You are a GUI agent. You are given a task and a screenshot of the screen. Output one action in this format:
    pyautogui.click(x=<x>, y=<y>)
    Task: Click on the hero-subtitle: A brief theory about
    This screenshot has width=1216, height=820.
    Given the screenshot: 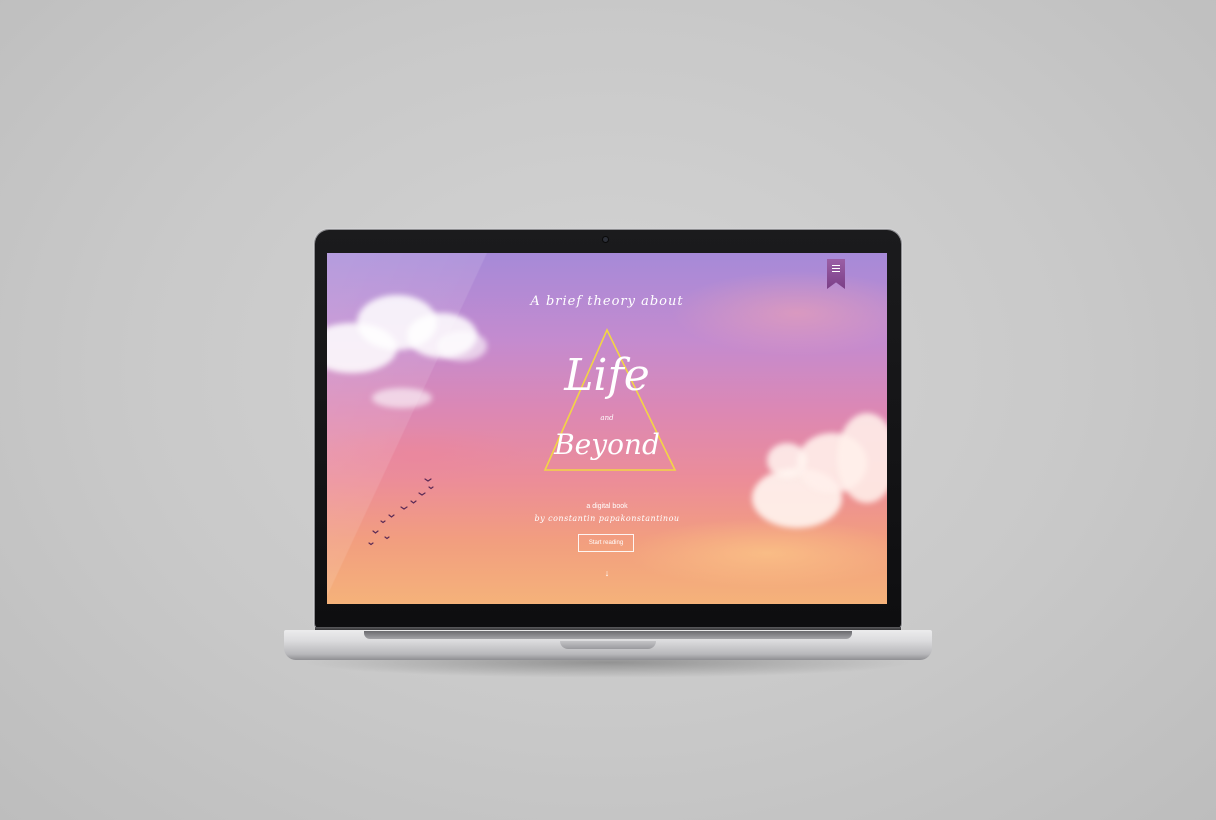 What is the action you would take?
    pyautogui.click(x=607, y=301)
    